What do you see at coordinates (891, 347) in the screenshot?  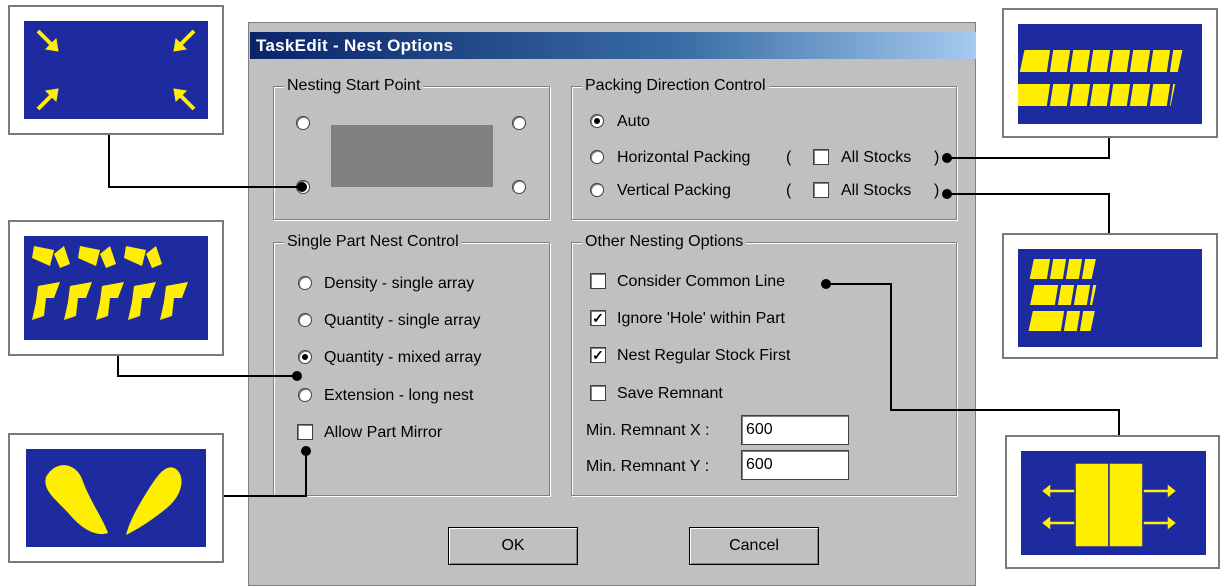 I see `callout-common-line-v1` at bounding box center [891, 347].